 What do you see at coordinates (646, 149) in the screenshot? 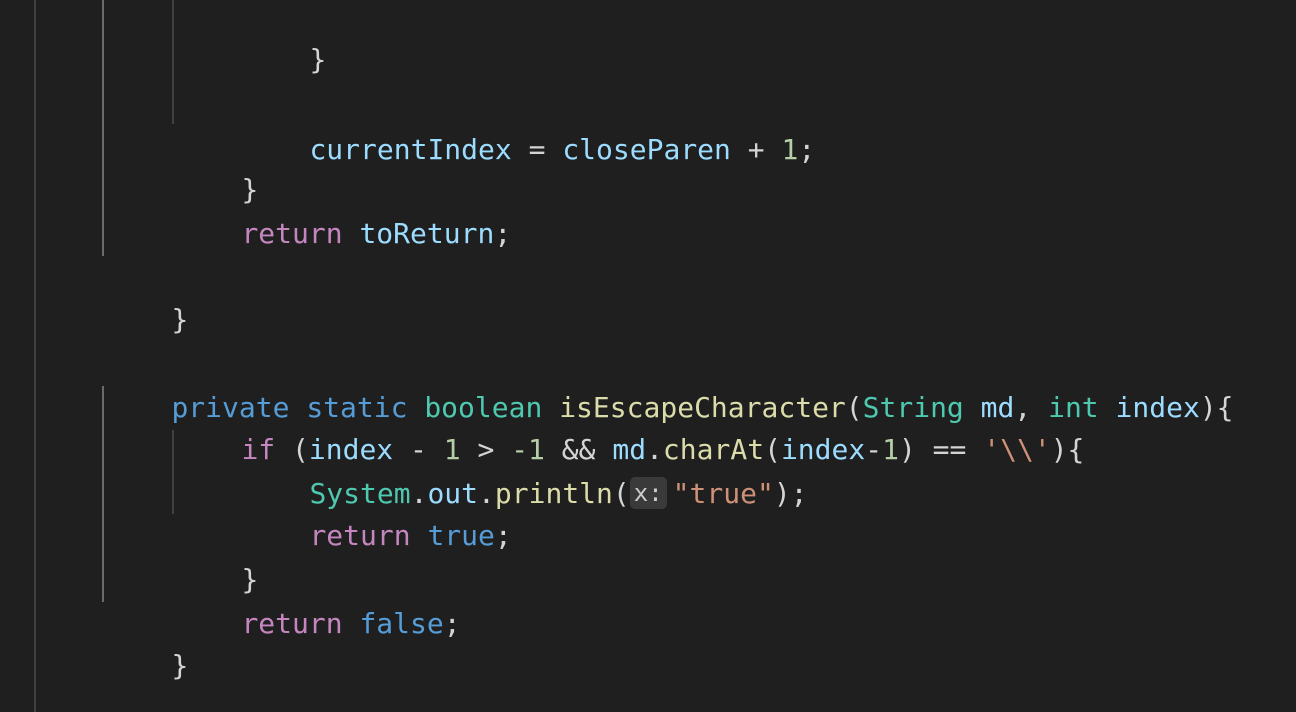
I see `variable-close-paren: closeParen` at bounding box center [646, 149].